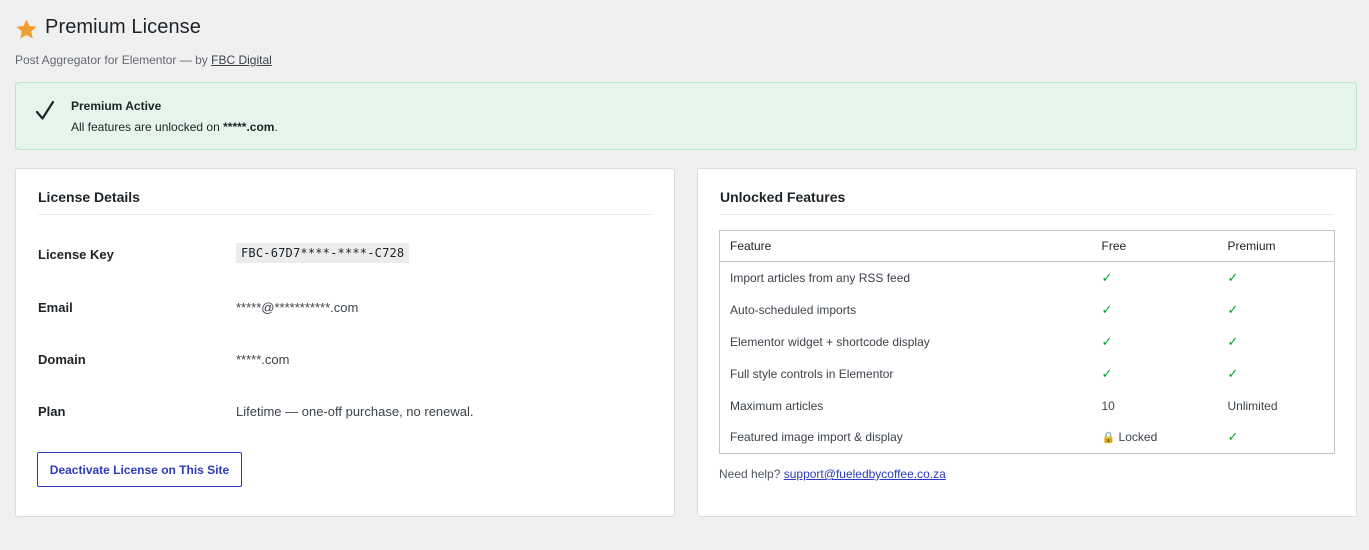 The width and height of the screenshot is (1369, 550). Describe the element at coordinates (777, 405) in the screenshot. I see `feature-cell: Maximum articles` at that location.